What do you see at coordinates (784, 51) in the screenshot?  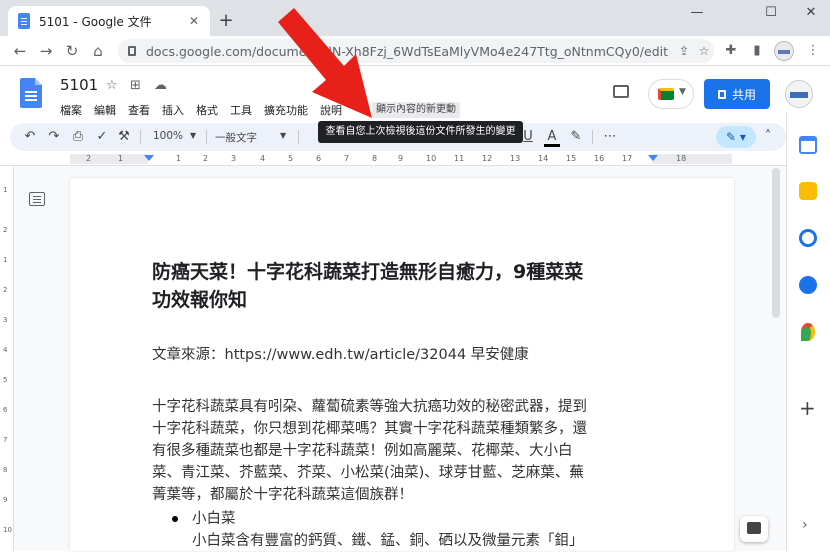 I see `browser-profile-avatar` at bounding box center [784, 51].